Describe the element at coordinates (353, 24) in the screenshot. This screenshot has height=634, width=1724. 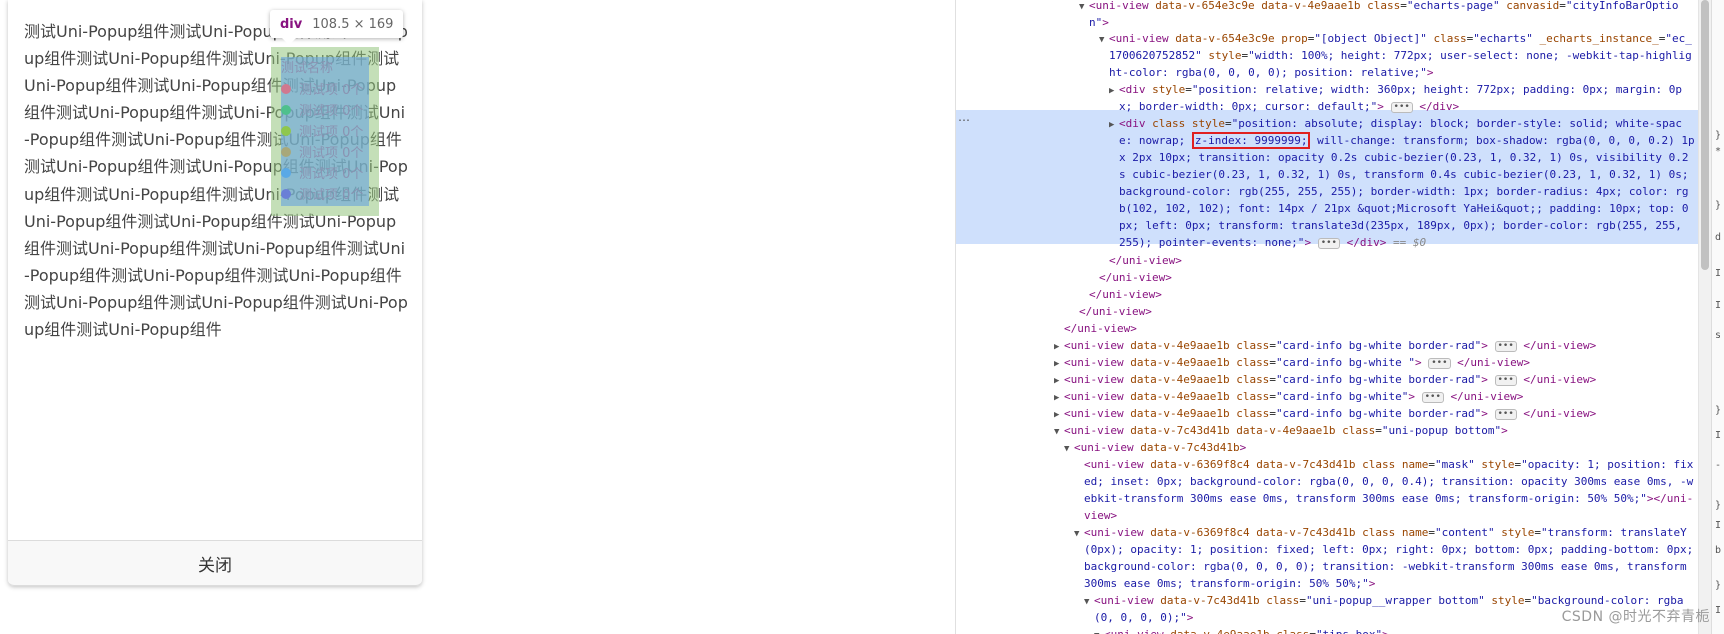
I see `highlight-size: 108.5 × 169` at that location.